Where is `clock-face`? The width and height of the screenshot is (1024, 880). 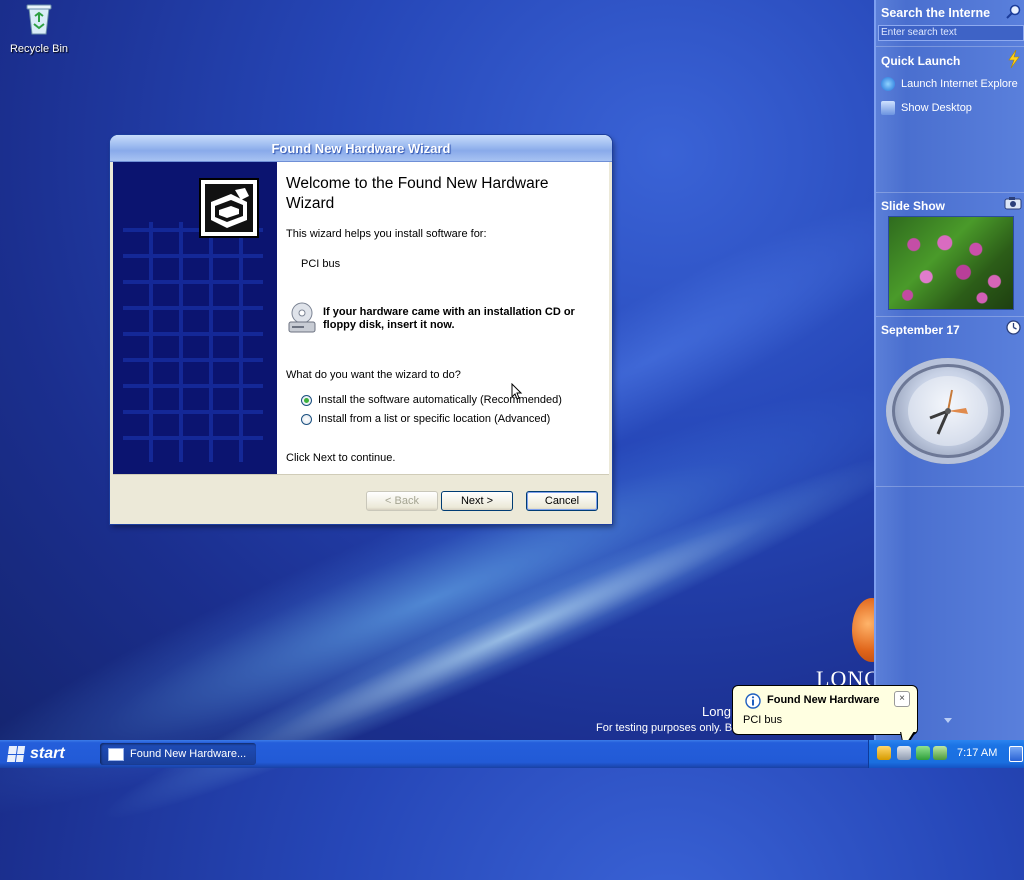 clock-face is located at coordinates (948, 411).